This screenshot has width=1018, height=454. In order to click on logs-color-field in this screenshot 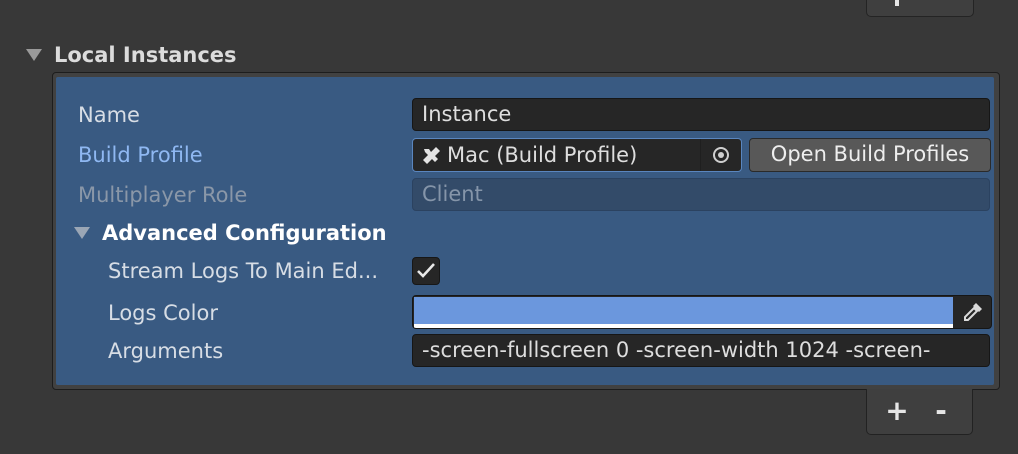, I will do `click(702, 312)`.